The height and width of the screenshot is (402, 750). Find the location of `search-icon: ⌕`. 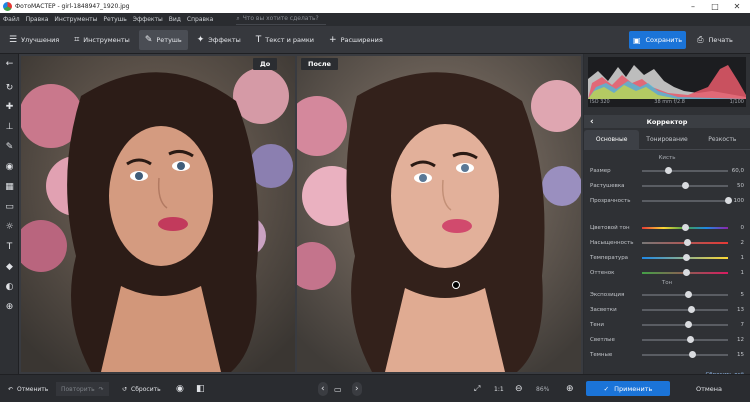

search-icon: ⌕ is located at coordinates (238, 18).